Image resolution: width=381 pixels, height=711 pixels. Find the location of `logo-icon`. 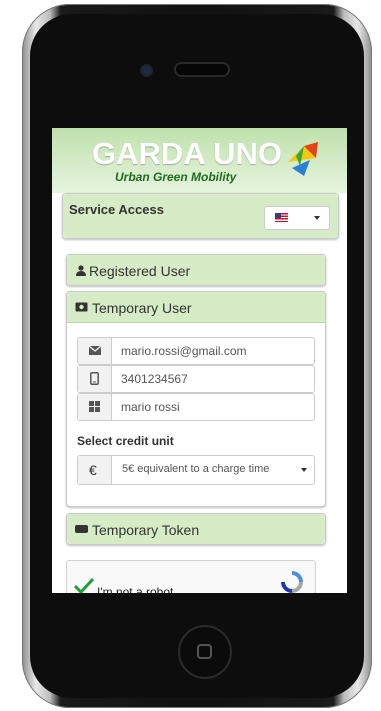

logo-icon is located at coordinates (303, 159).